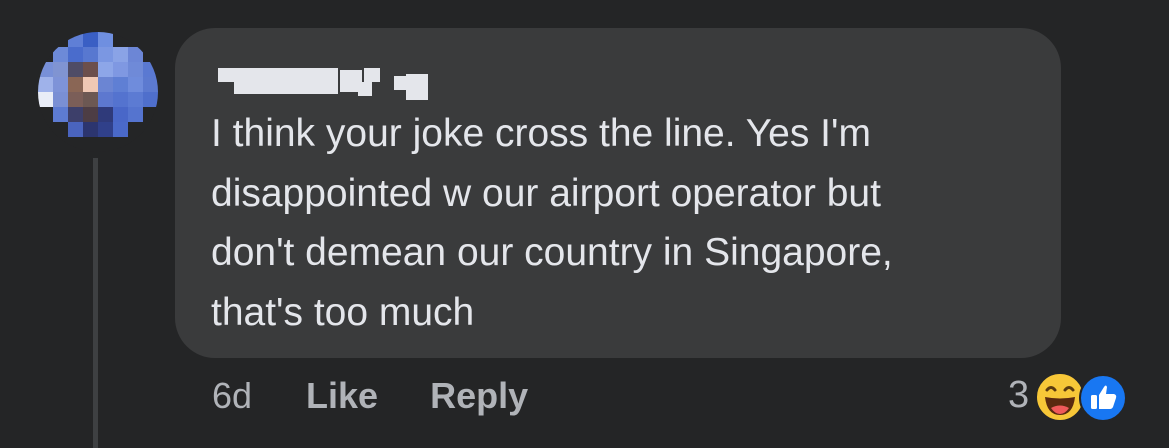 This screenshot has width=1169, height=448. What do you see at coordinates (98, 92) in the screenshot?
I see `avatar` at bounding box center [98, 92].